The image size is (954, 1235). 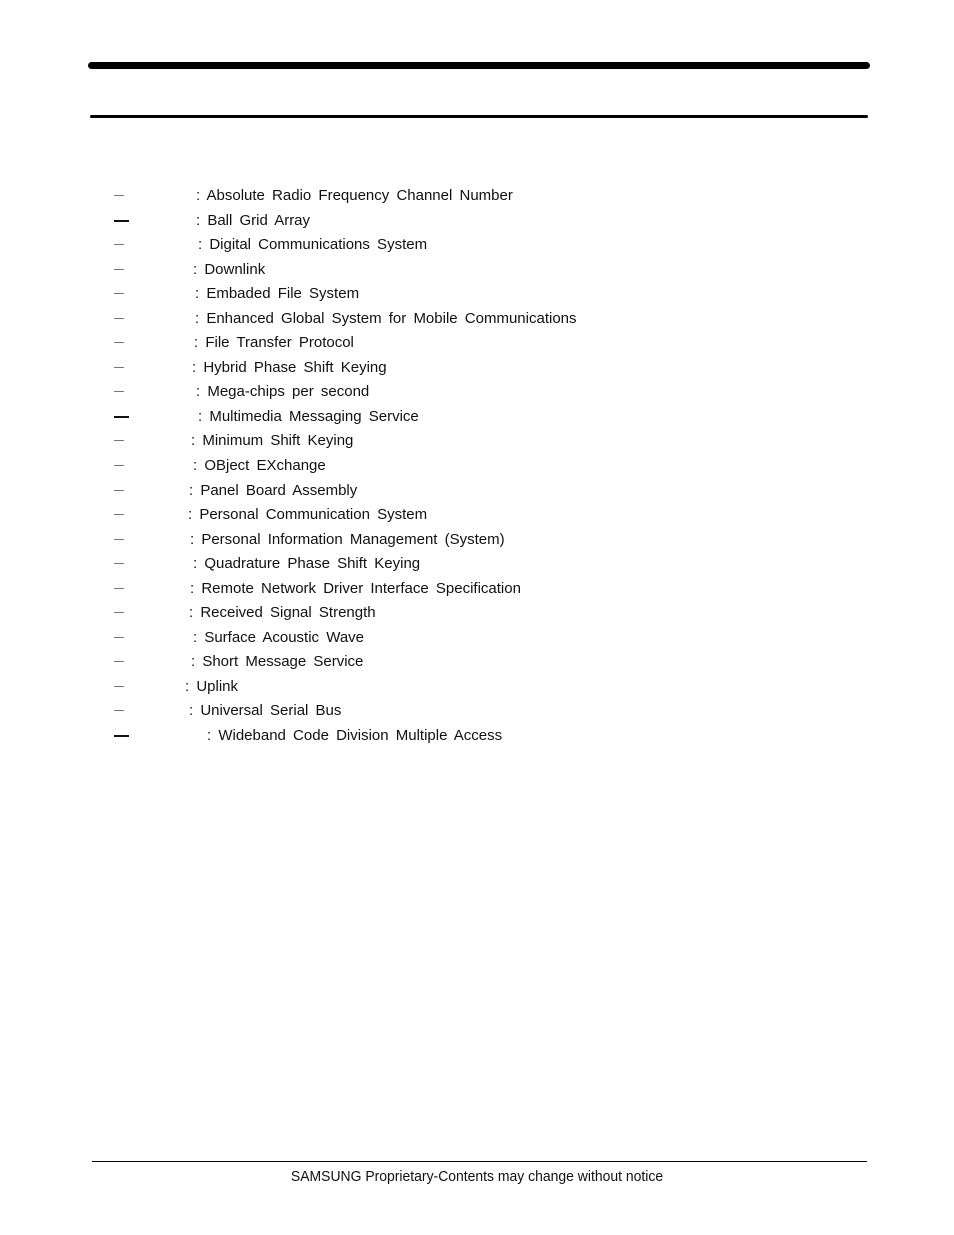 I want to click on list-item: : File Transfer Protocol, so click(x=477, y=343).